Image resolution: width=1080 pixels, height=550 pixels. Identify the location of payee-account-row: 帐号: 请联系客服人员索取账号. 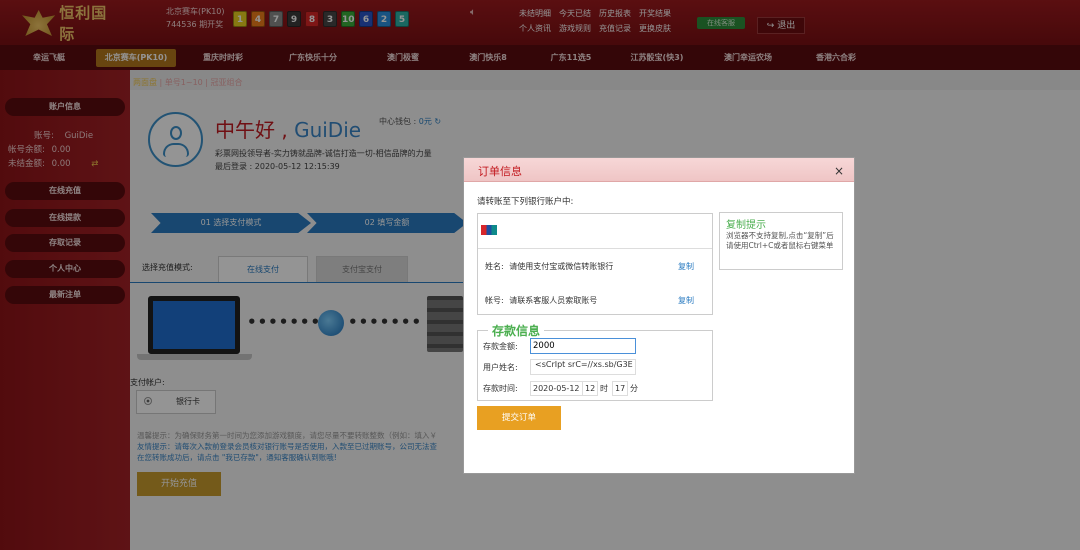
(541, 300).